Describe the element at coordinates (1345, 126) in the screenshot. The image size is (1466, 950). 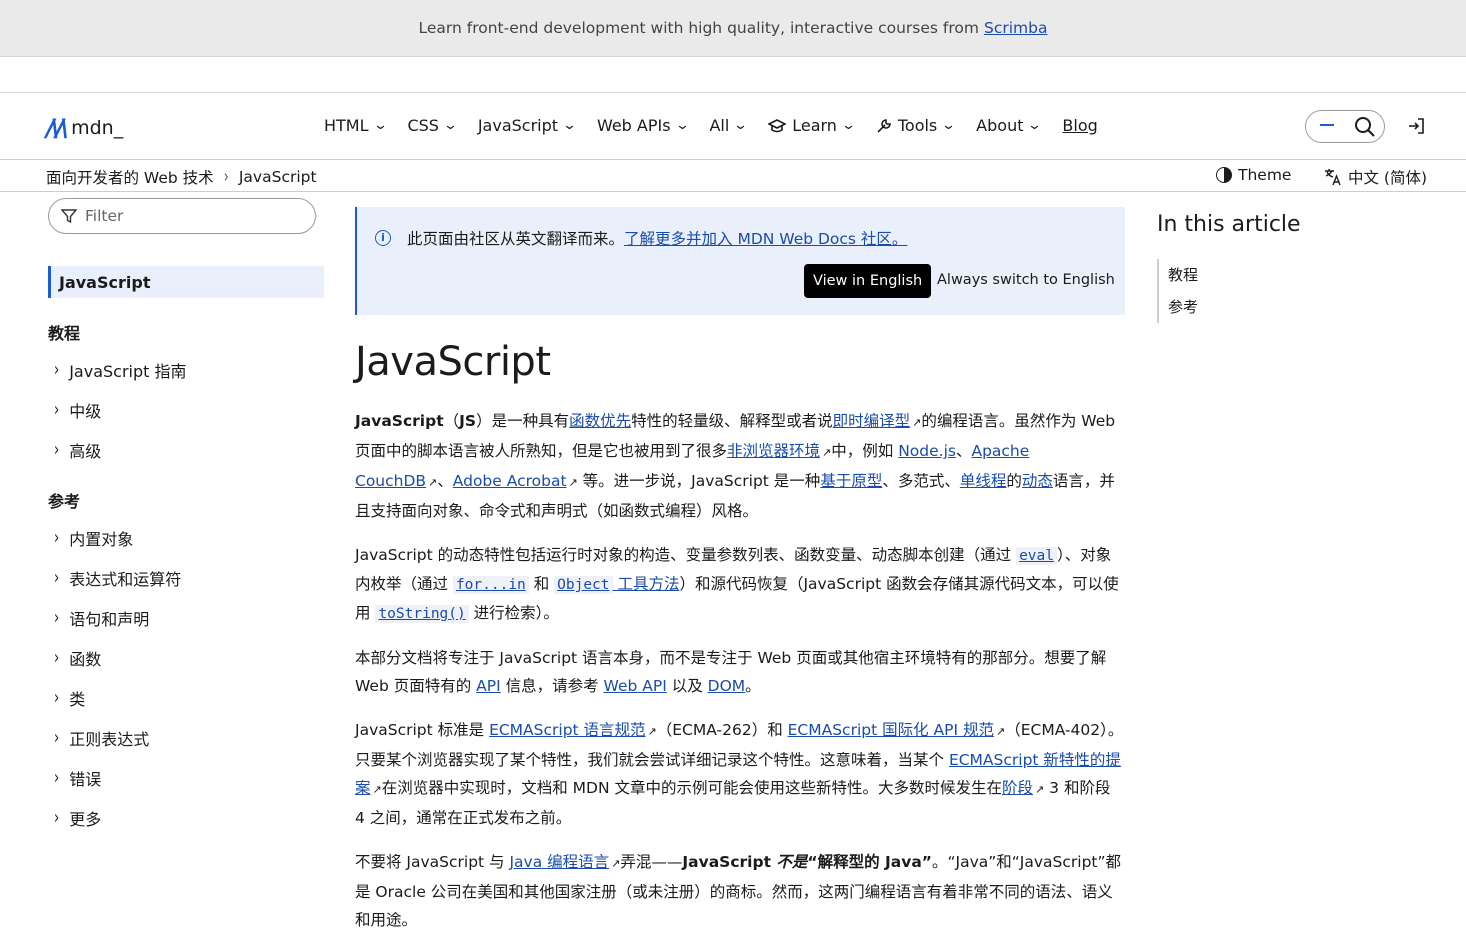
I see `search-input` at that location.